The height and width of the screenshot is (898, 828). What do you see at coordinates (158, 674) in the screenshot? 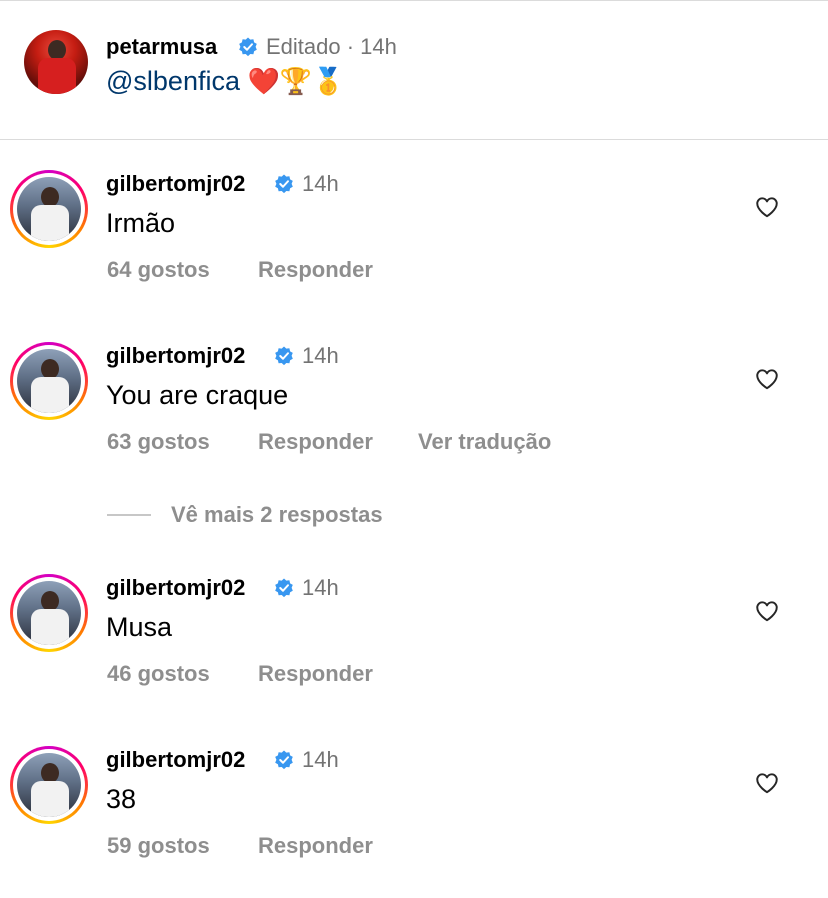
I see `like-count: 46 gostos` at bounding box center [158, 674].